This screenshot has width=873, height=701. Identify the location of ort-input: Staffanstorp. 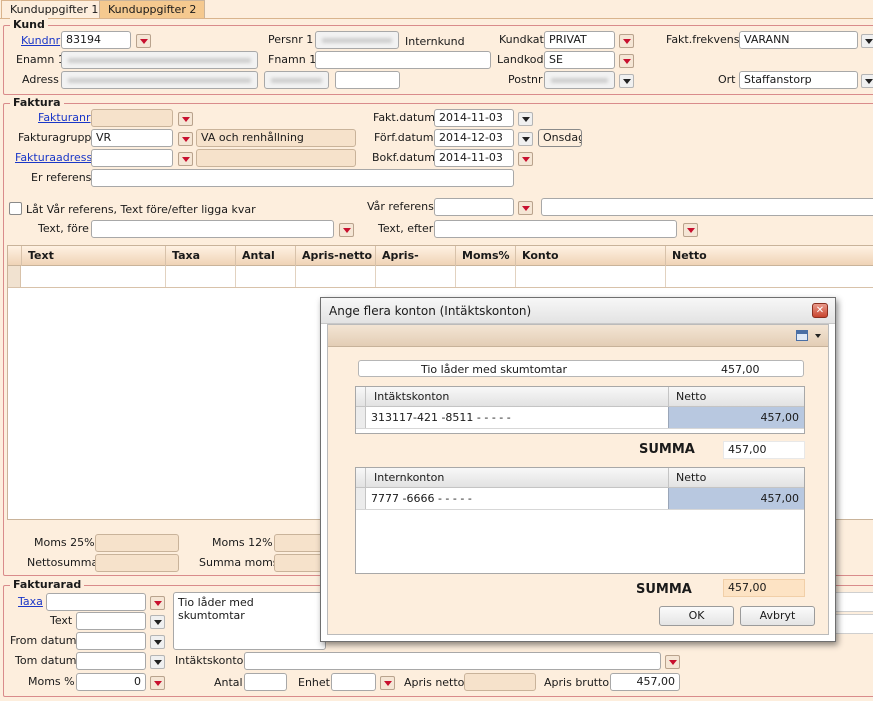
(798, 80).